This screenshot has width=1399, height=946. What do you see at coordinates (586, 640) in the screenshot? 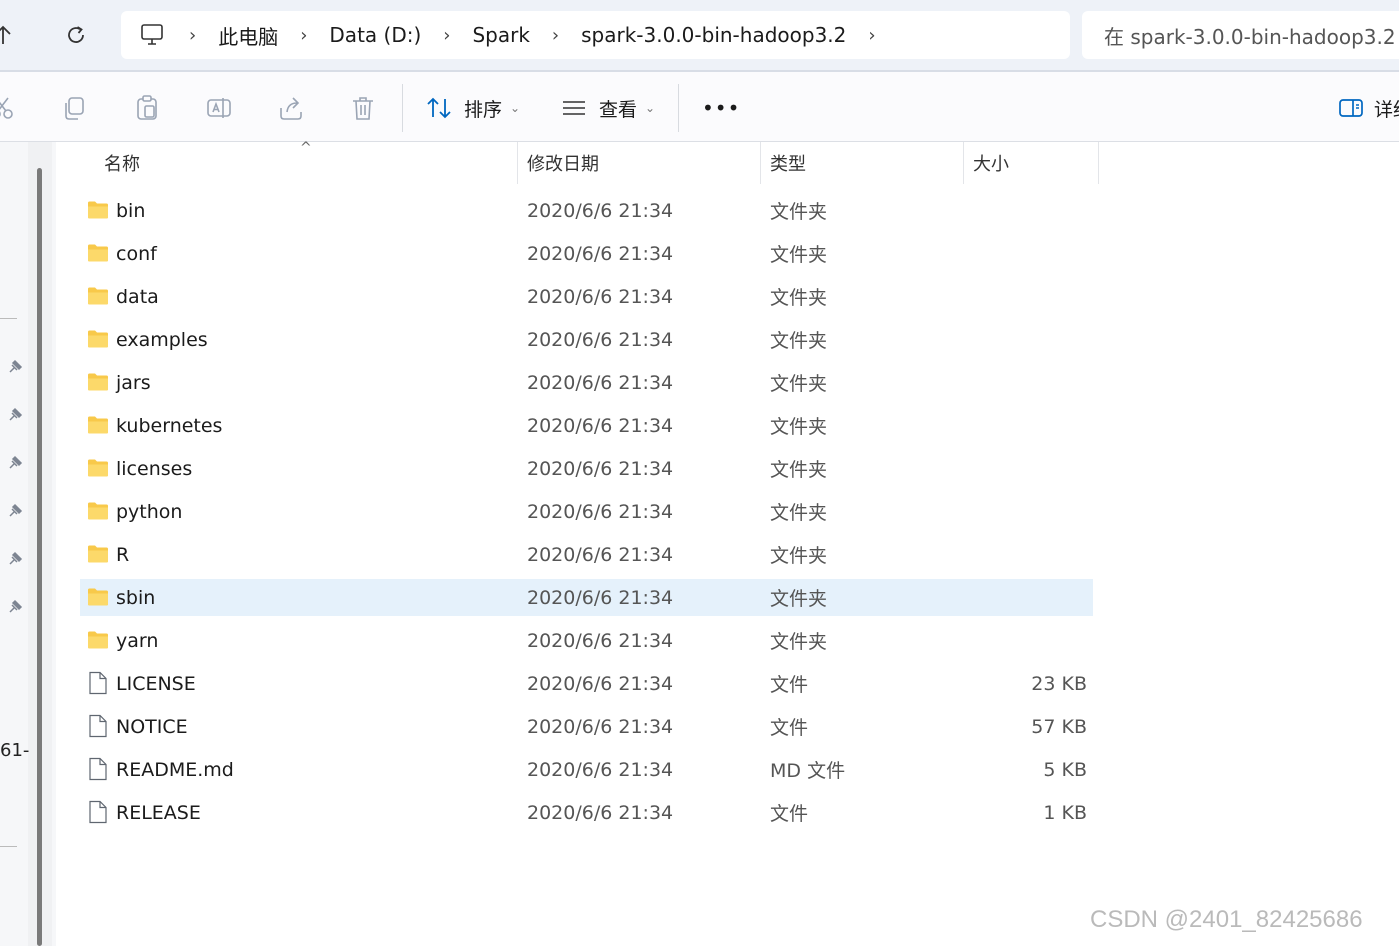
I see `file-row: yarn 2020/6/6 21:34 文件夹` at bounding box center [586, 640].